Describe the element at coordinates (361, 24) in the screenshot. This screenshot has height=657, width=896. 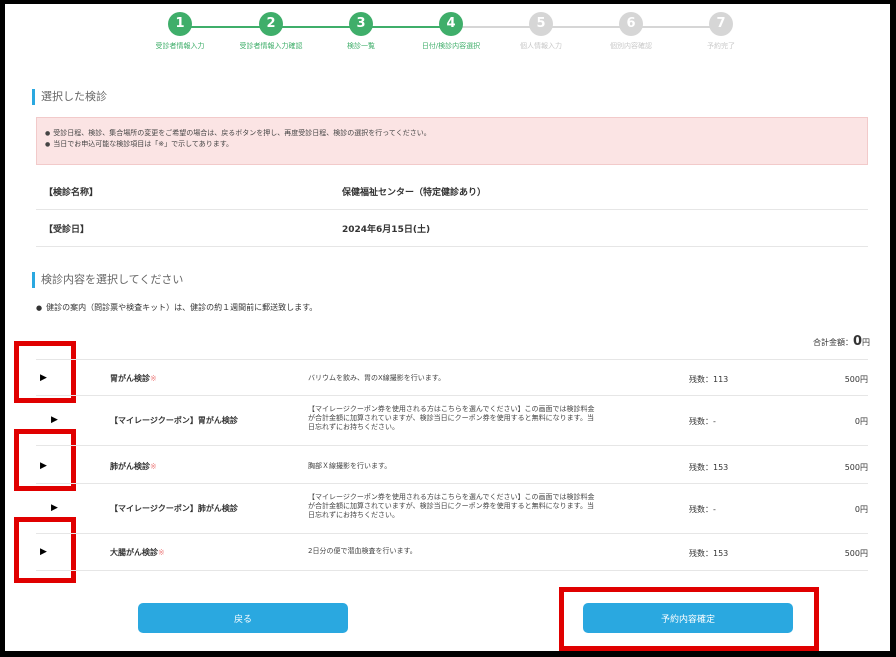
I see `step-number: 3` at that location.